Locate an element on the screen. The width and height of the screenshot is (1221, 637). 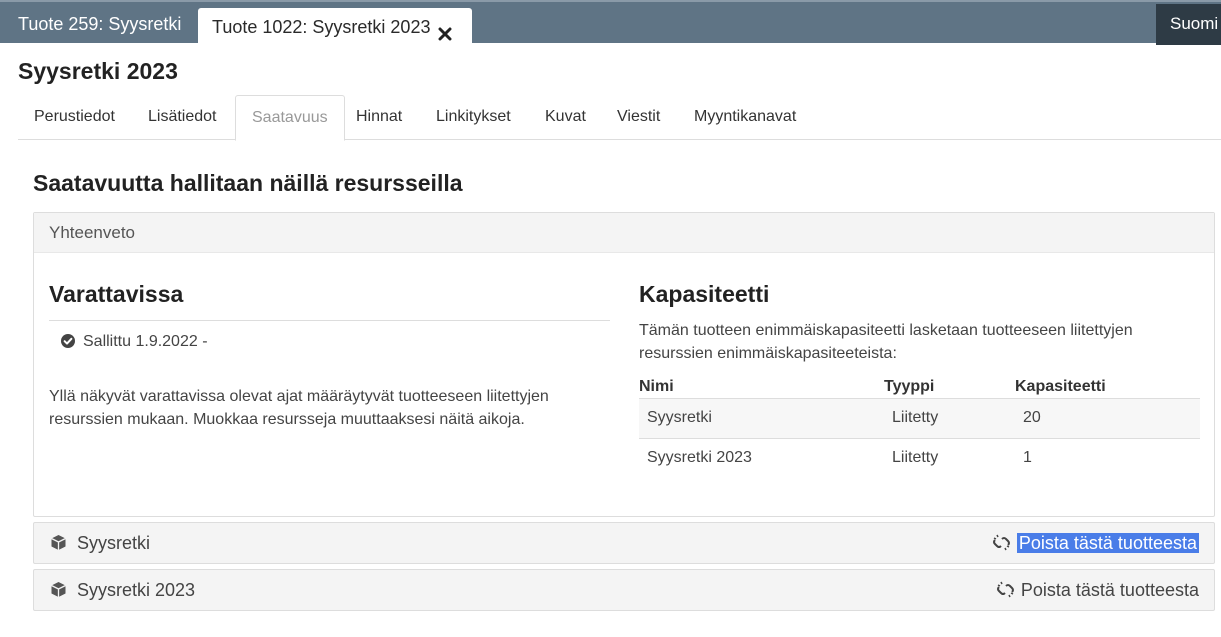
divider is located at coordinates (329, 320).